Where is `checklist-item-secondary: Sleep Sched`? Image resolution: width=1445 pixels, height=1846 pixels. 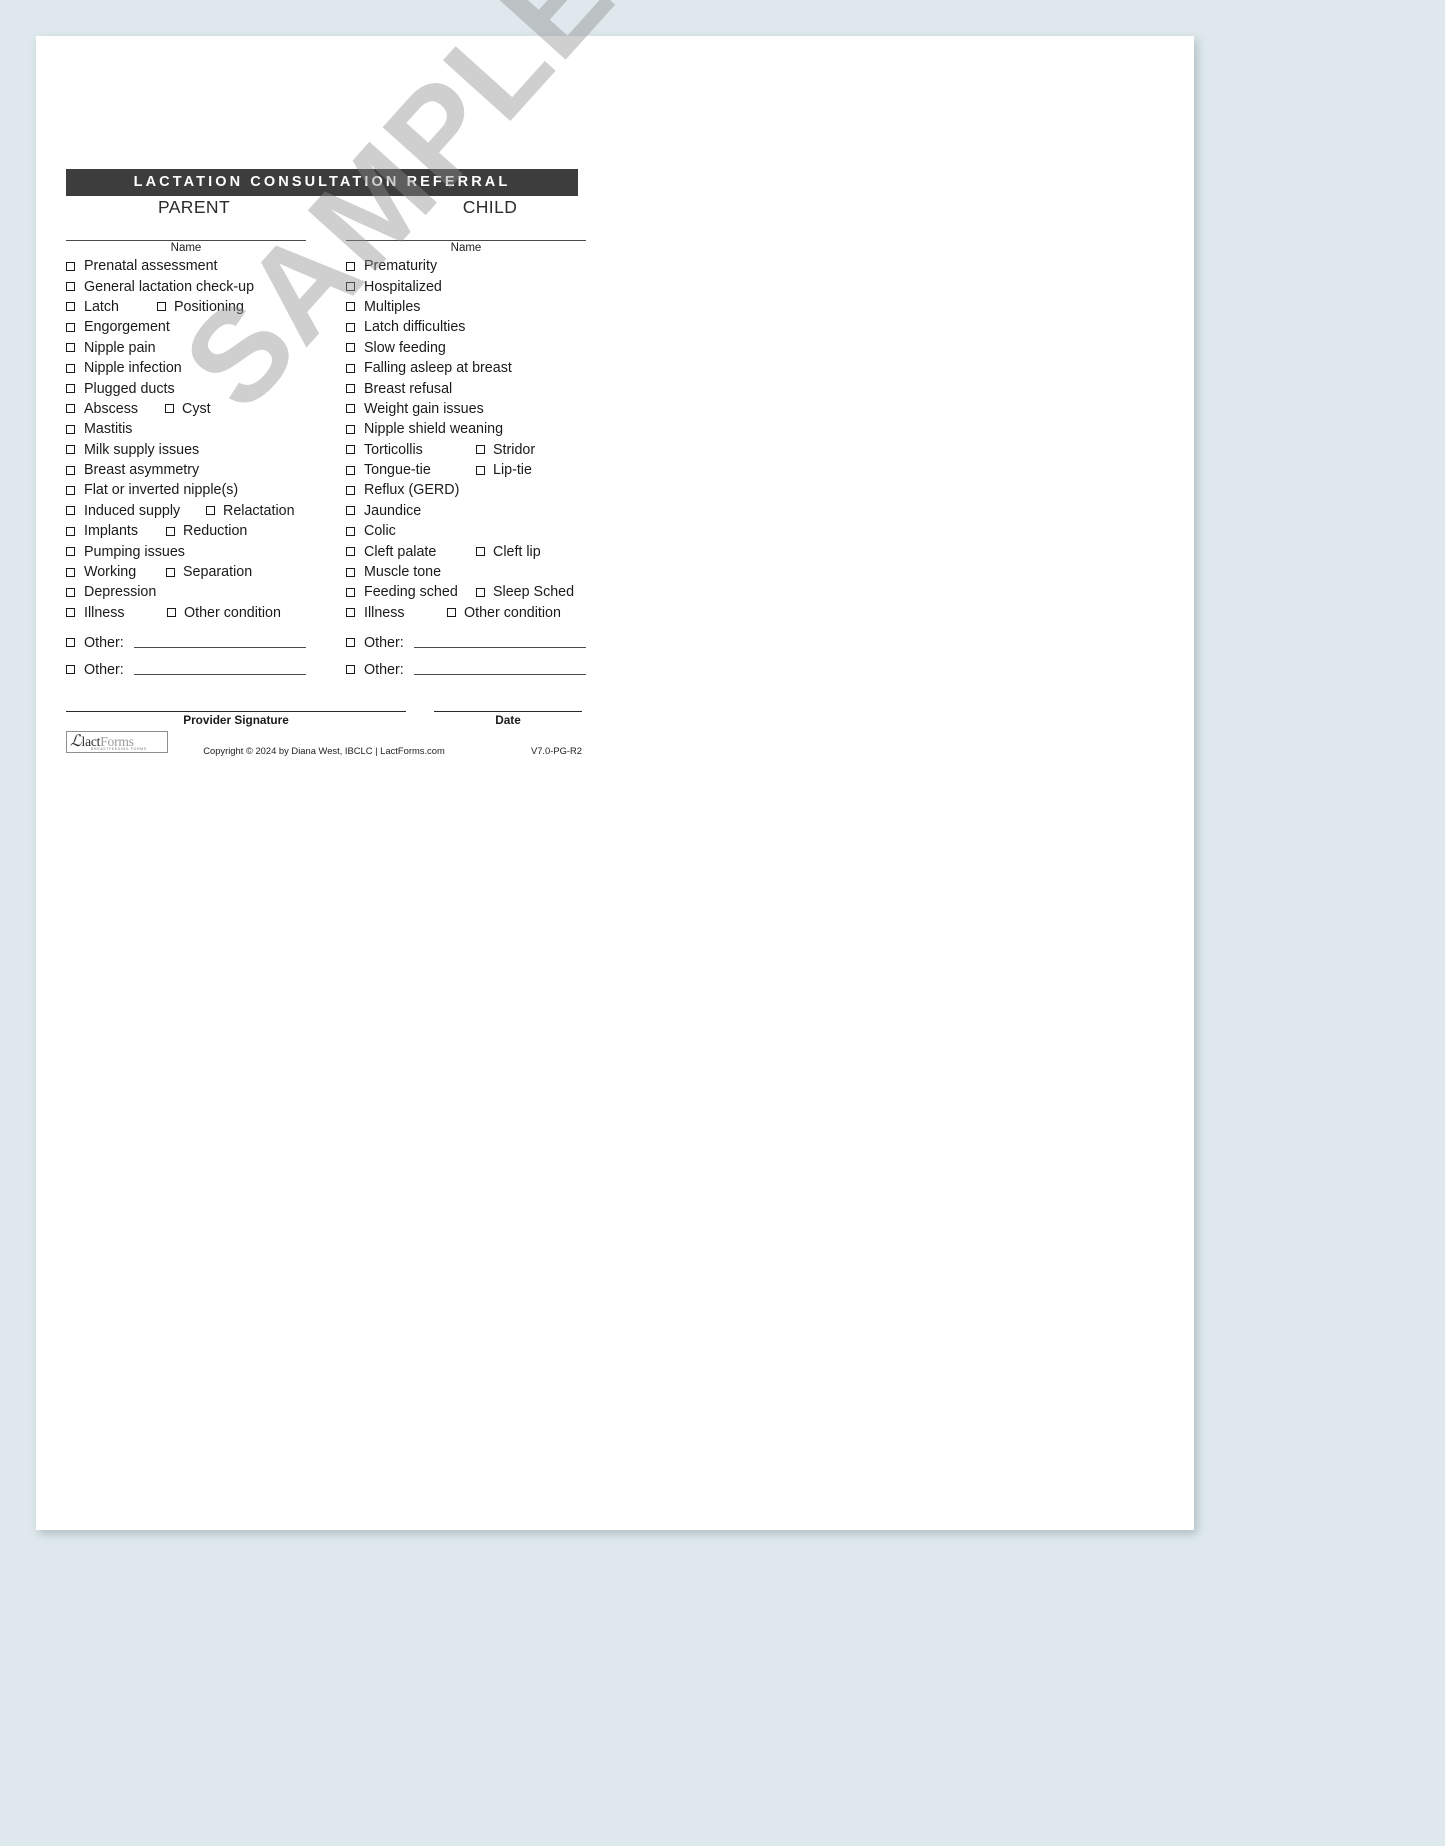
checklist-item-secondary: Sleep Sched is located at coordinates (525, 592).